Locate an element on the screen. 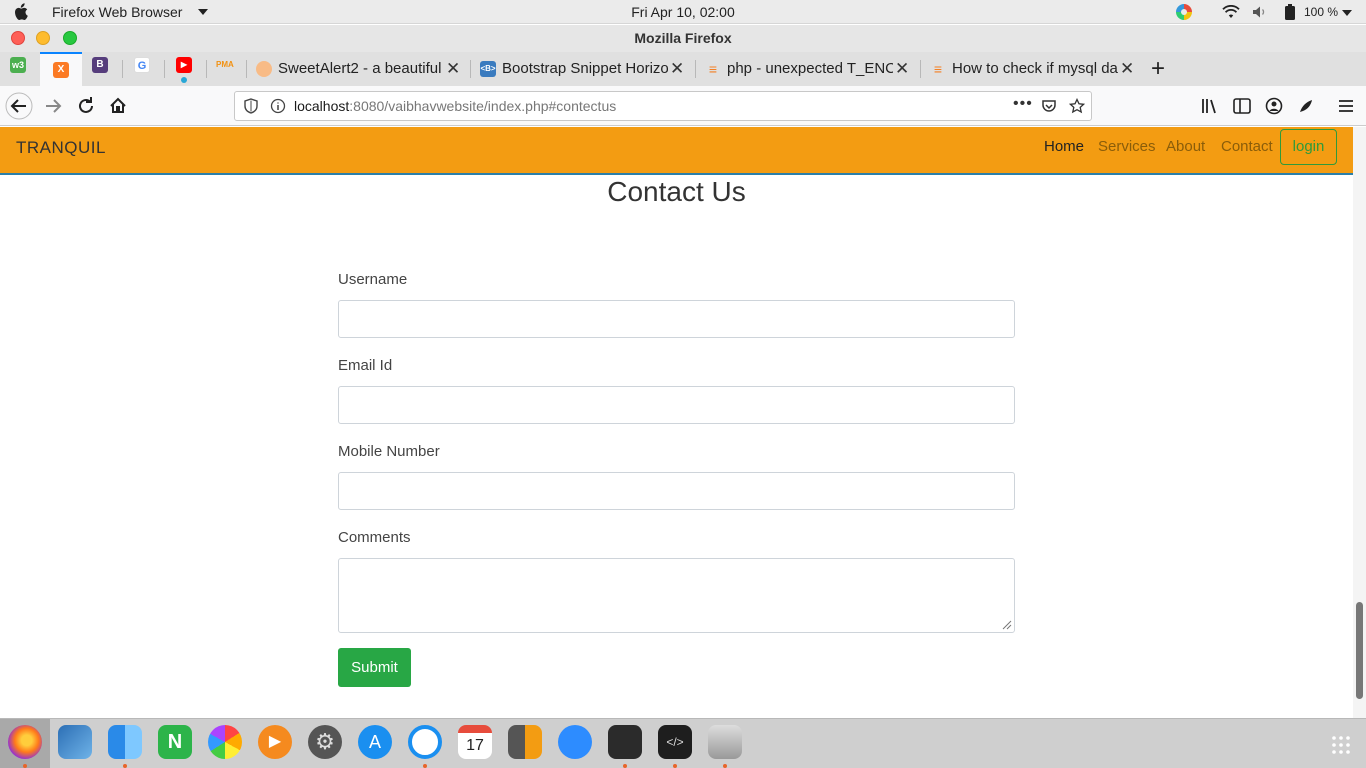 The width and height of the screenshot is (1366, 768). pinned-tab-bootstrap: B is located at coordinates (103, 68).